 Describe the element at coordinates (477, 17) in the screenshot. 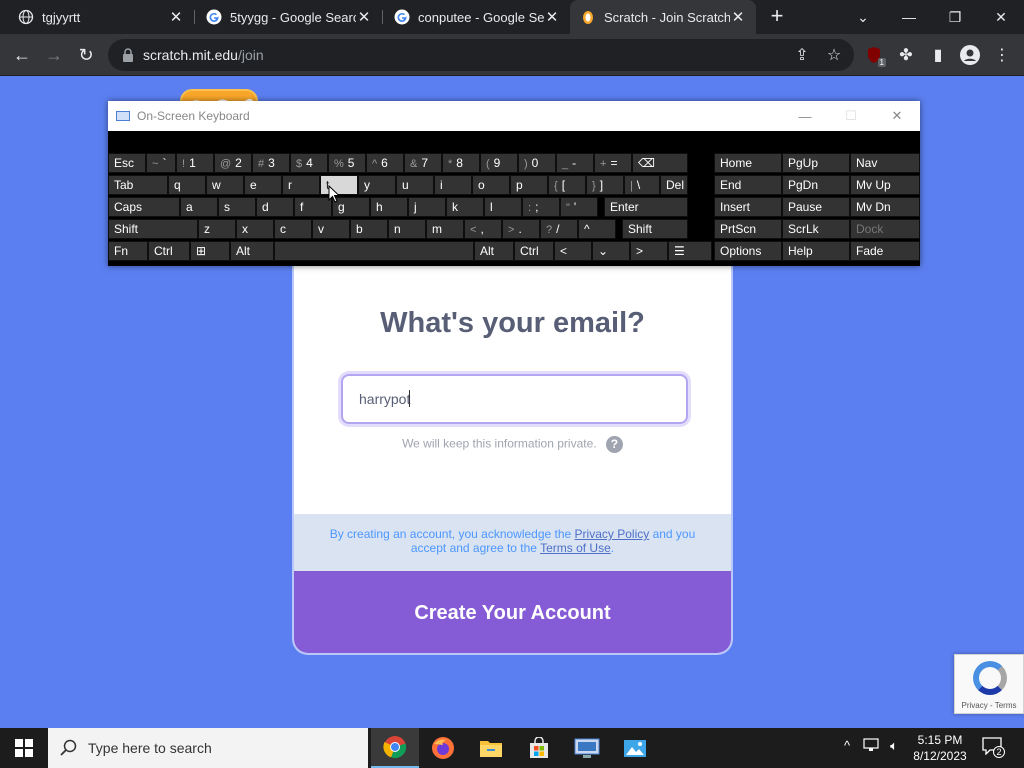

I see `tab-conputee: conputee - Google Search ✕` at that location.